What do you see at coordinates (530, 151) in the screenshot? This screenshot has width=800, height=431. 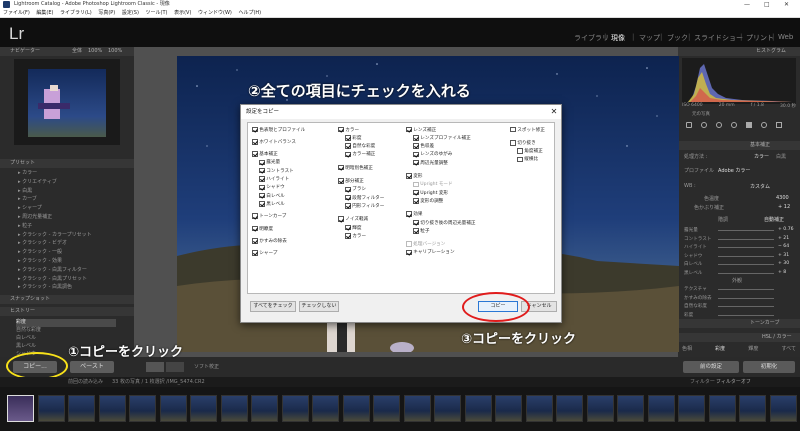 I see `copy-option-checkbox: 角度補正` at bounding box center [530, 151].